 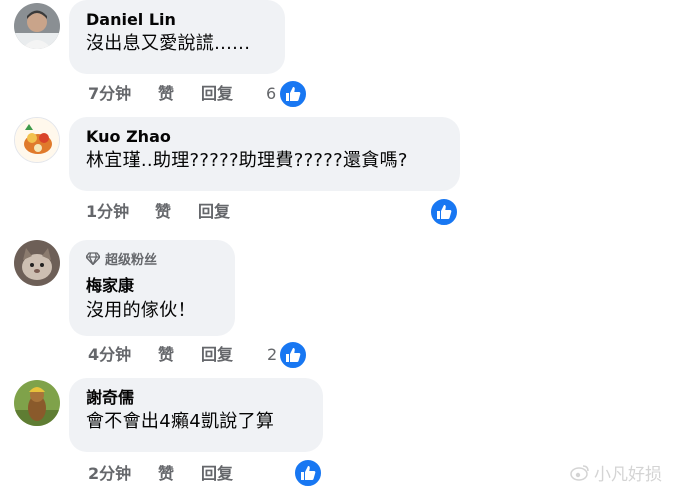 I want to click on top-fan-badge: 超级粉丝, so click(x=152, y=258).